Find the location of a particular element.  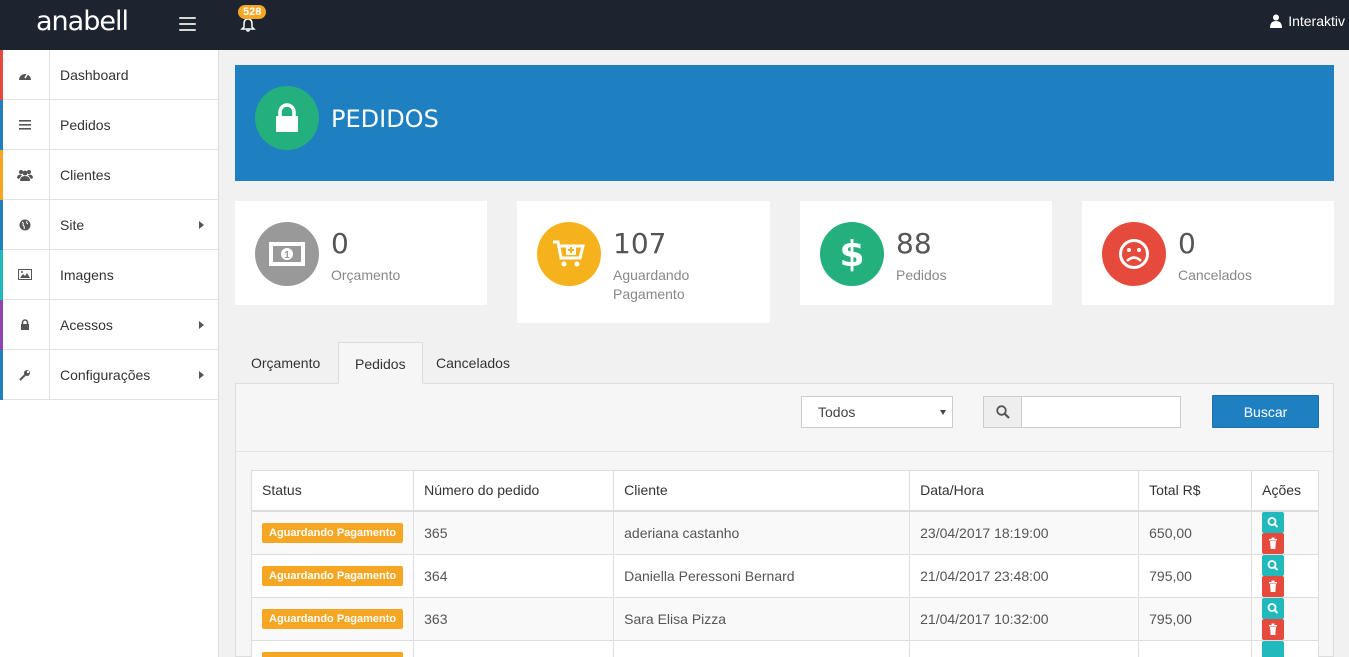

sidebar-item-dashboard: Dashboard is located at coordinates (109, 74).